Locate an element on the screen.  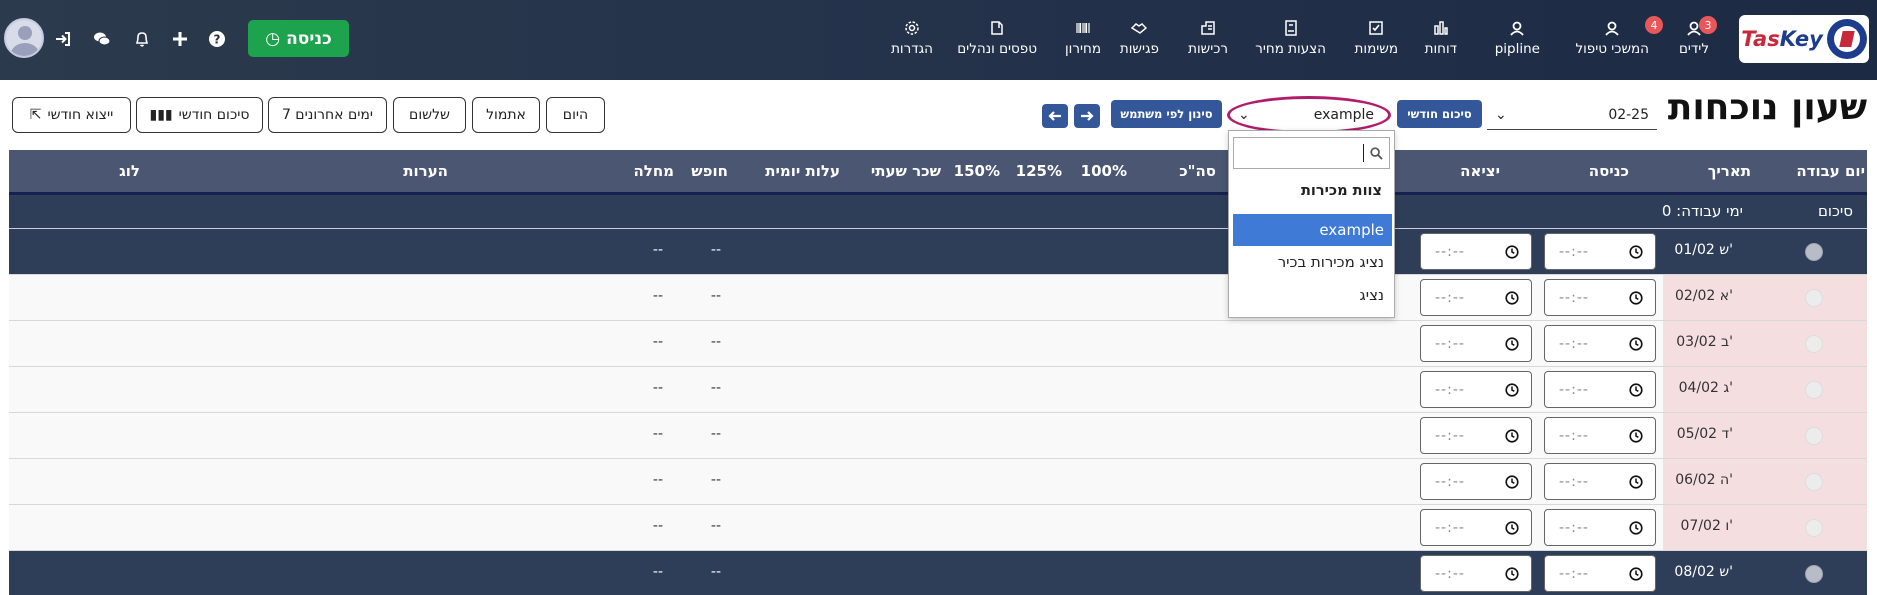
col-workday: יום עבודה is located at coordinates (1830, 171).